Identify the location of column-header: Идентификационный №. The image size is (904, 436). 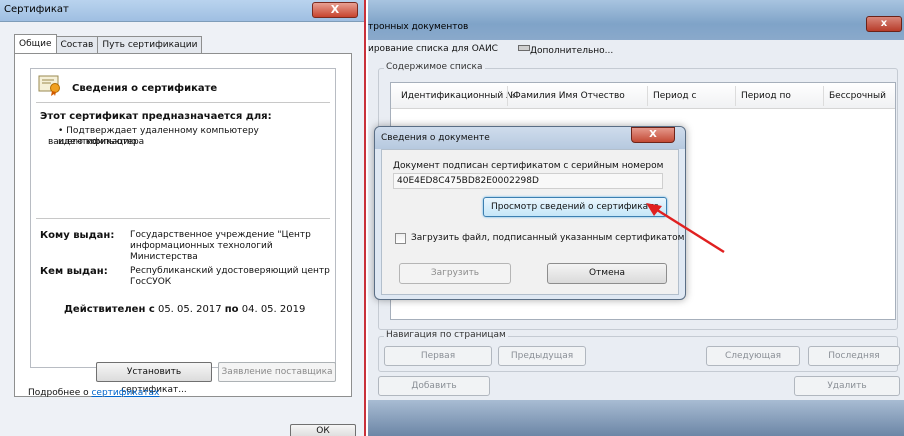
(458, 96).